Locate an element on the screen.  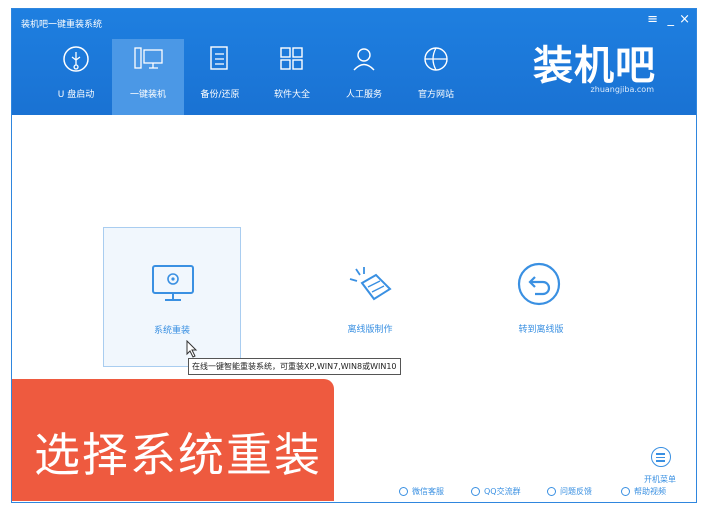
footer-wechat: 微信客服 is located at coordinates (421, 491).